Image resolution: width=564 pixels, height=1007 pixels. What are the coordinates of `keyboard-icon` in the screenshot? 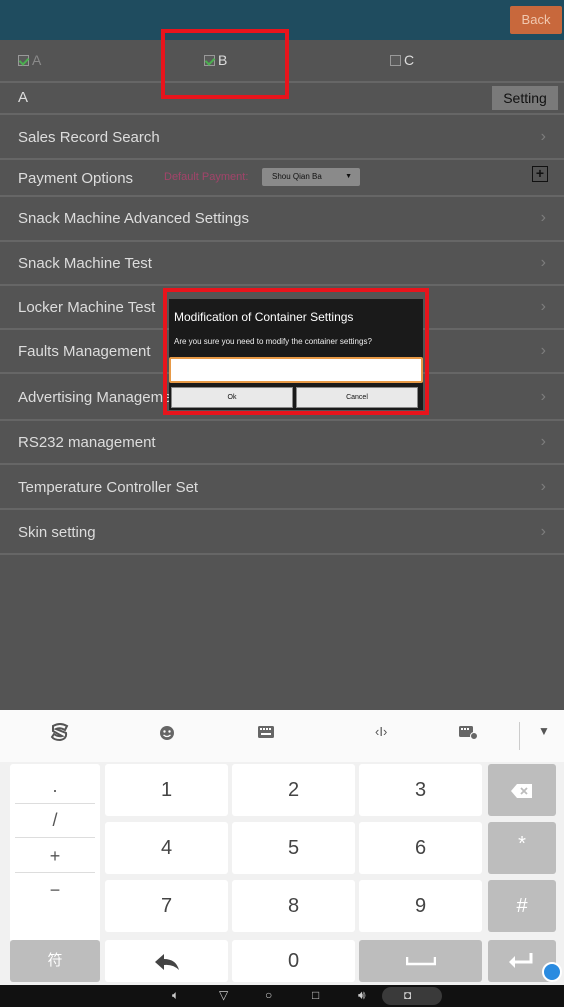 It's located at (266, 734).